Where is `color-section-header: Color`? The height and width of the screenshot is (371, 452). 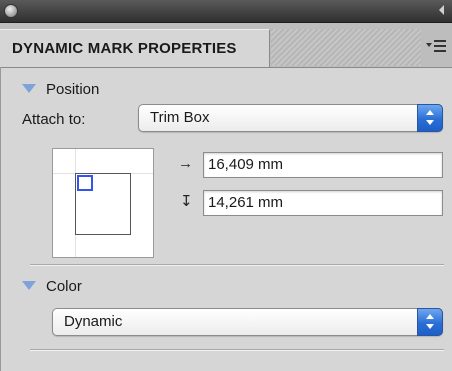
color-section-header: Color is located at coordinates (52, 287).